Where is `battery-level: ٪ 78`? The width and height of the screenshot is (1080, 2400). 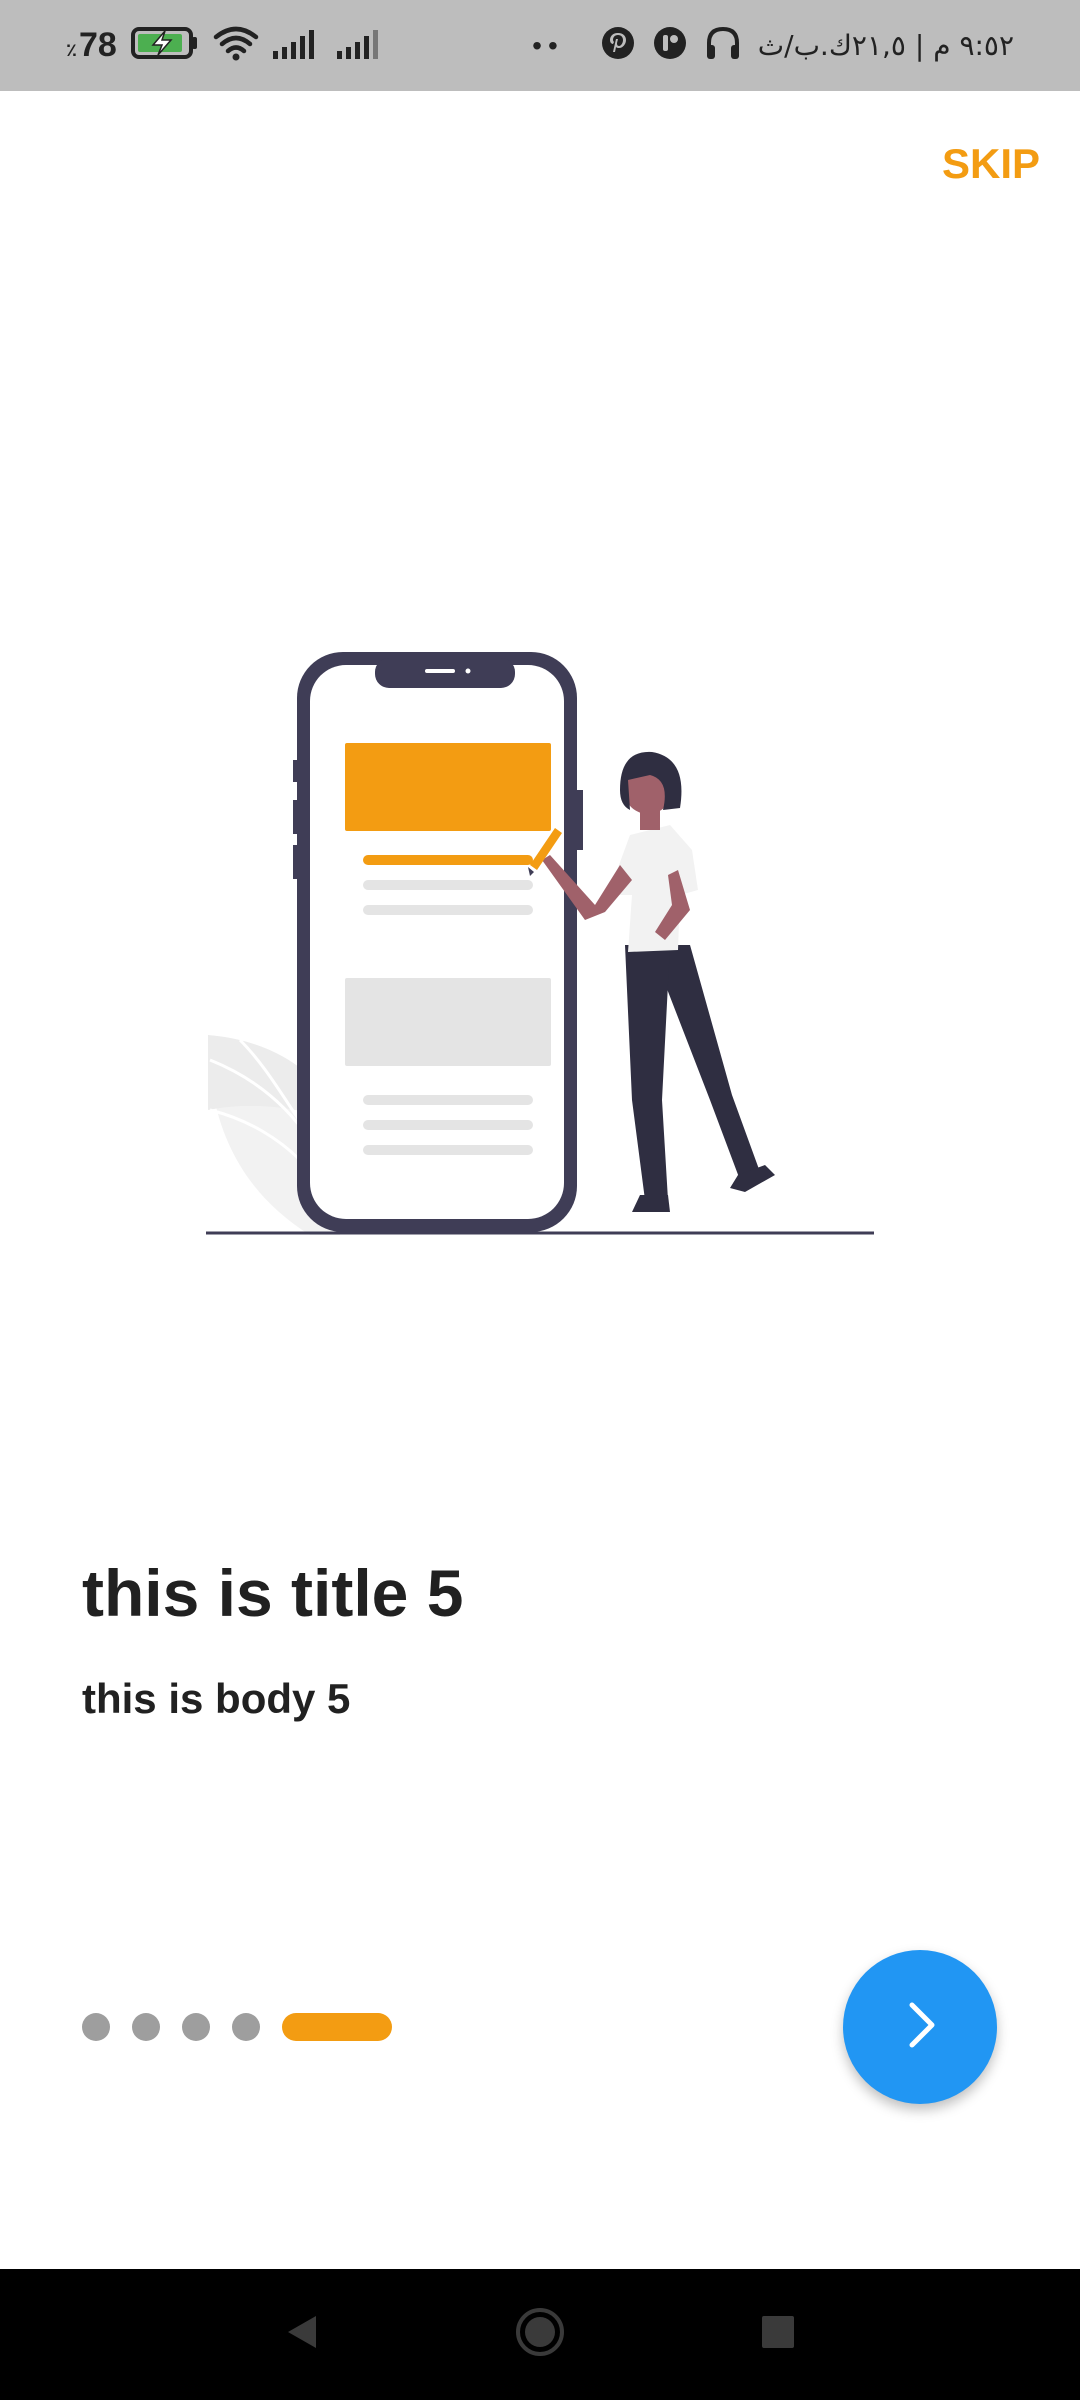 battery-level: ٪ 78 is located at coordinates (91, 45).